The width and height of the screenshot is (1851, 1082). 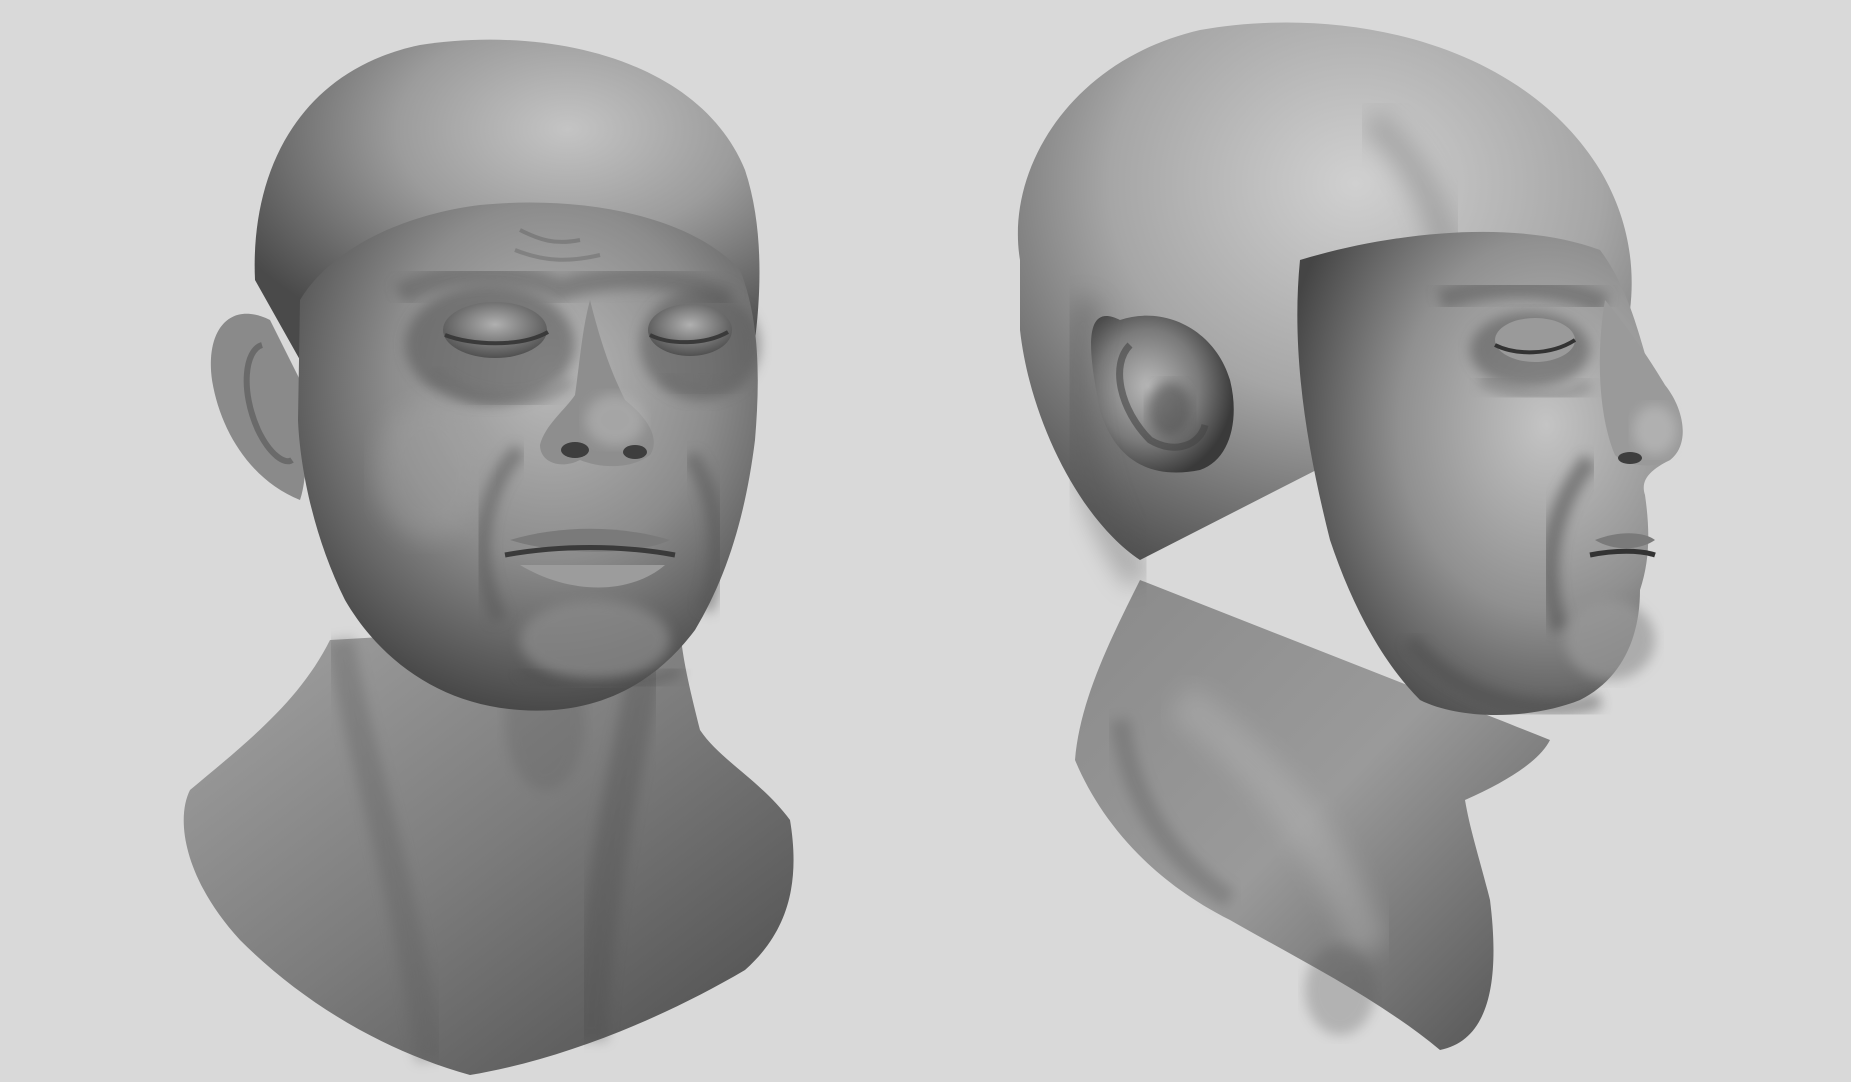 I want to click on right-eye, so click(x=690, y=330).